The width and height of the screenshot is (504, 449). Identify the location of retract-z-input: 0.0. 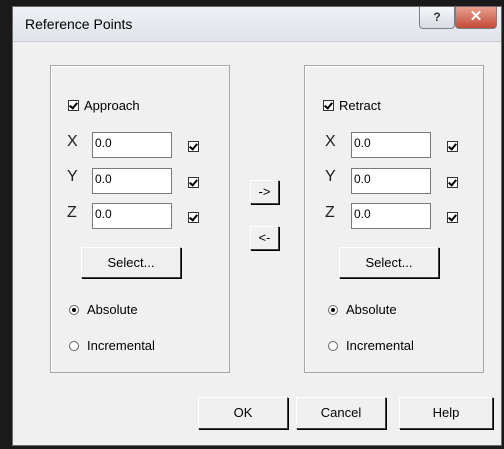
(391, 216).